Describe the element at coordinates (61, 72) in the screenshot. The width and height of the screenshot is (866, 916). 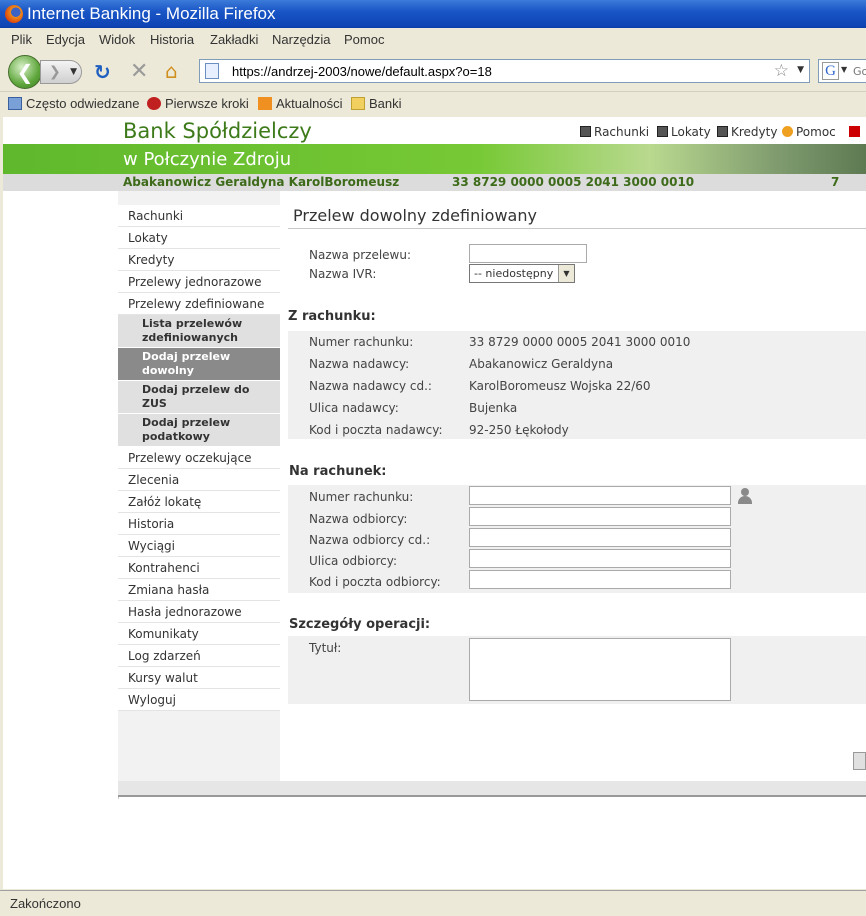
I see `forward-button: ❯ ▼` at that location.